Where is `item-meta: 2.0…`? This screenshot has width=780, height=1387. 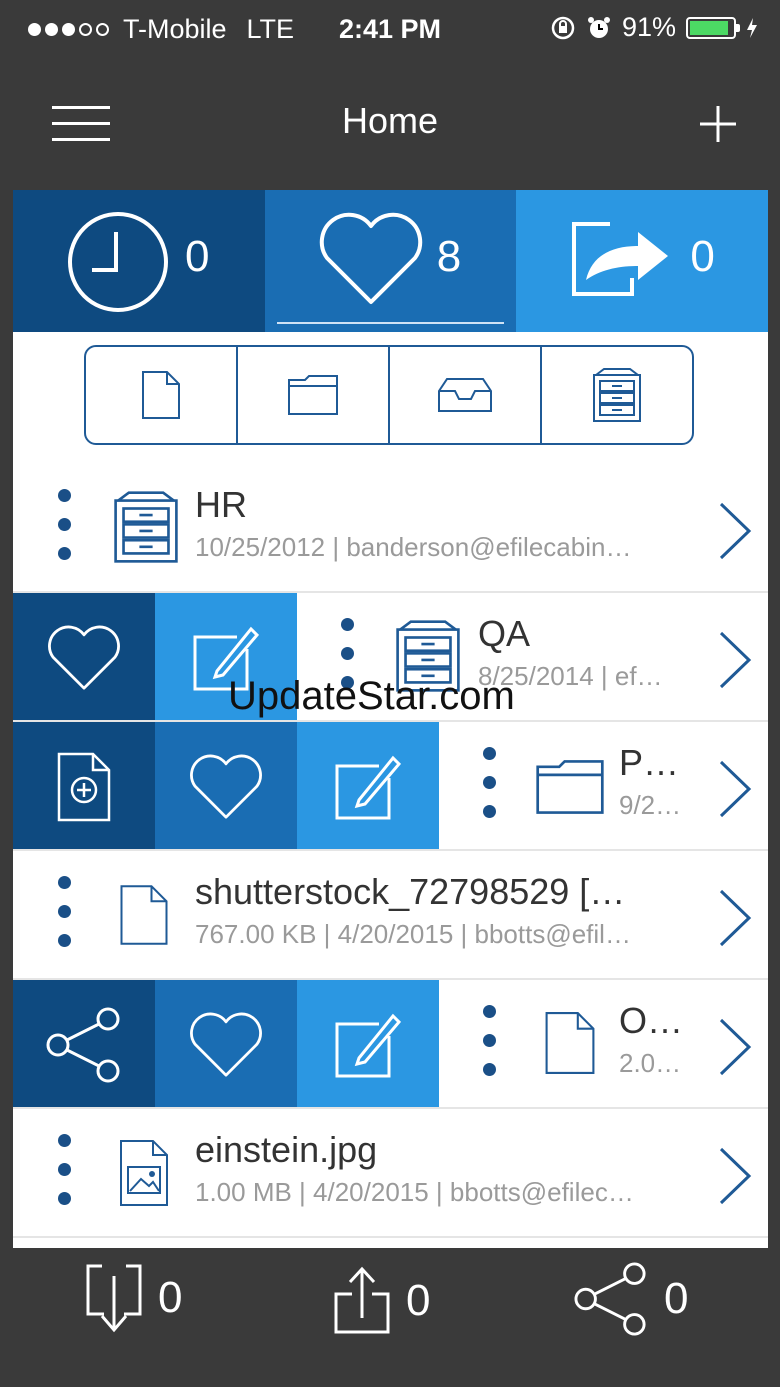
item-meta: 2.0… is located at coordinates (650, 1063).